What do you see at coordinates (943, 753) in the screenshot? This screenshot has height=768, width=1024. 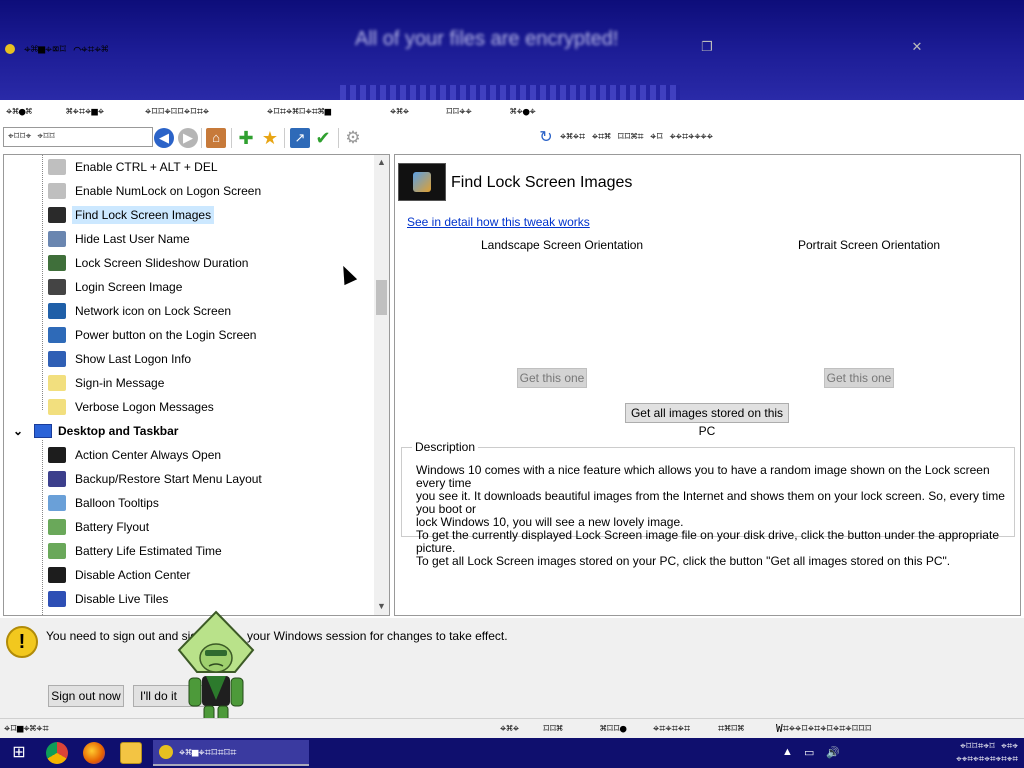 I see `clock: ⌖⌑⌑⌗⌖⌑ ⌖⌗⌖ ⌖⌖⌗⌖⌗⌖⌗⌖⌗⌖⌗` at bounding box center [943, 753].